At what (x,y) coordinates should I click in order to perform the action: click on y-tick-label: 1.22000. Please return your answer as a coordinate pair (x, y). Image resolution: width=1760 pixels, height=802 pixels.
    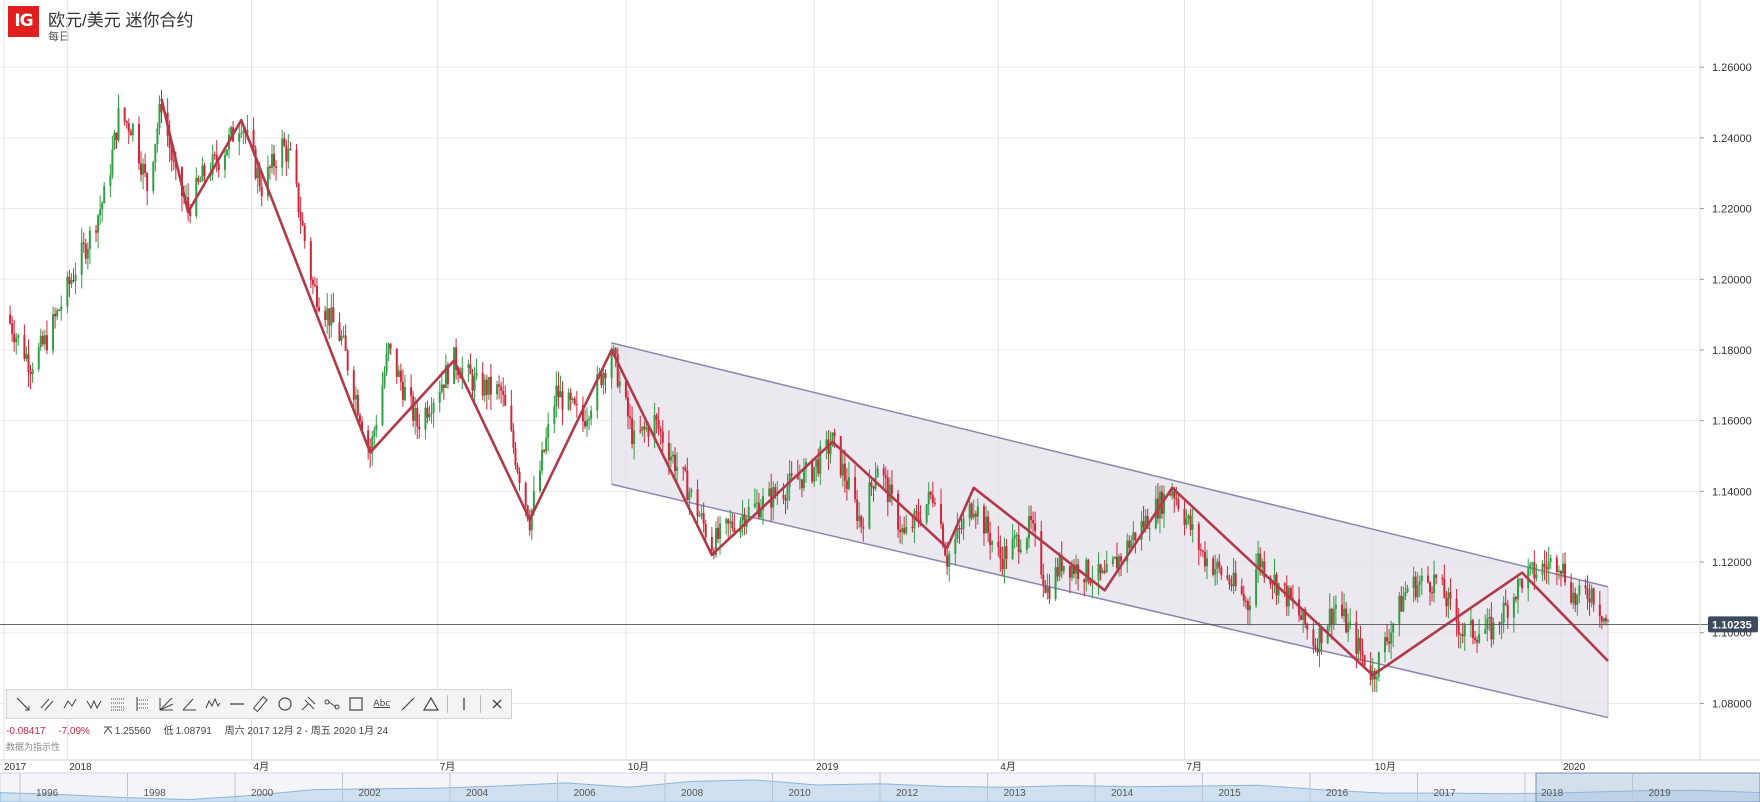
    Looking at the image, I should click on (1732, 210).